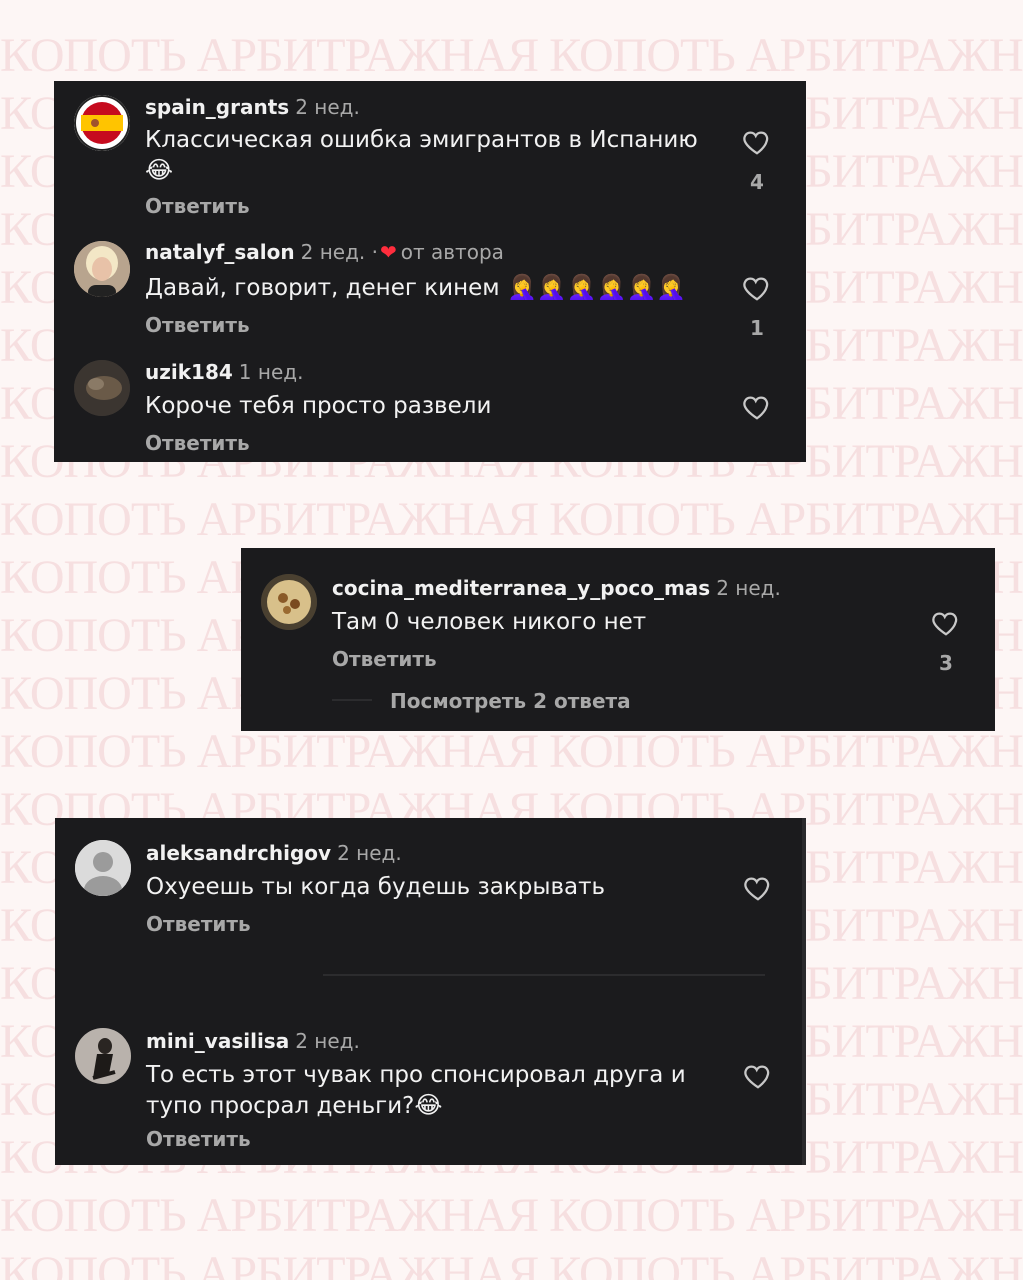 This screenshot has width=1023, height=1280. Describe the element at coordinates (489, 622) in the screenshot. I see `comment-text: Там 0 человек никого нет` at that location.